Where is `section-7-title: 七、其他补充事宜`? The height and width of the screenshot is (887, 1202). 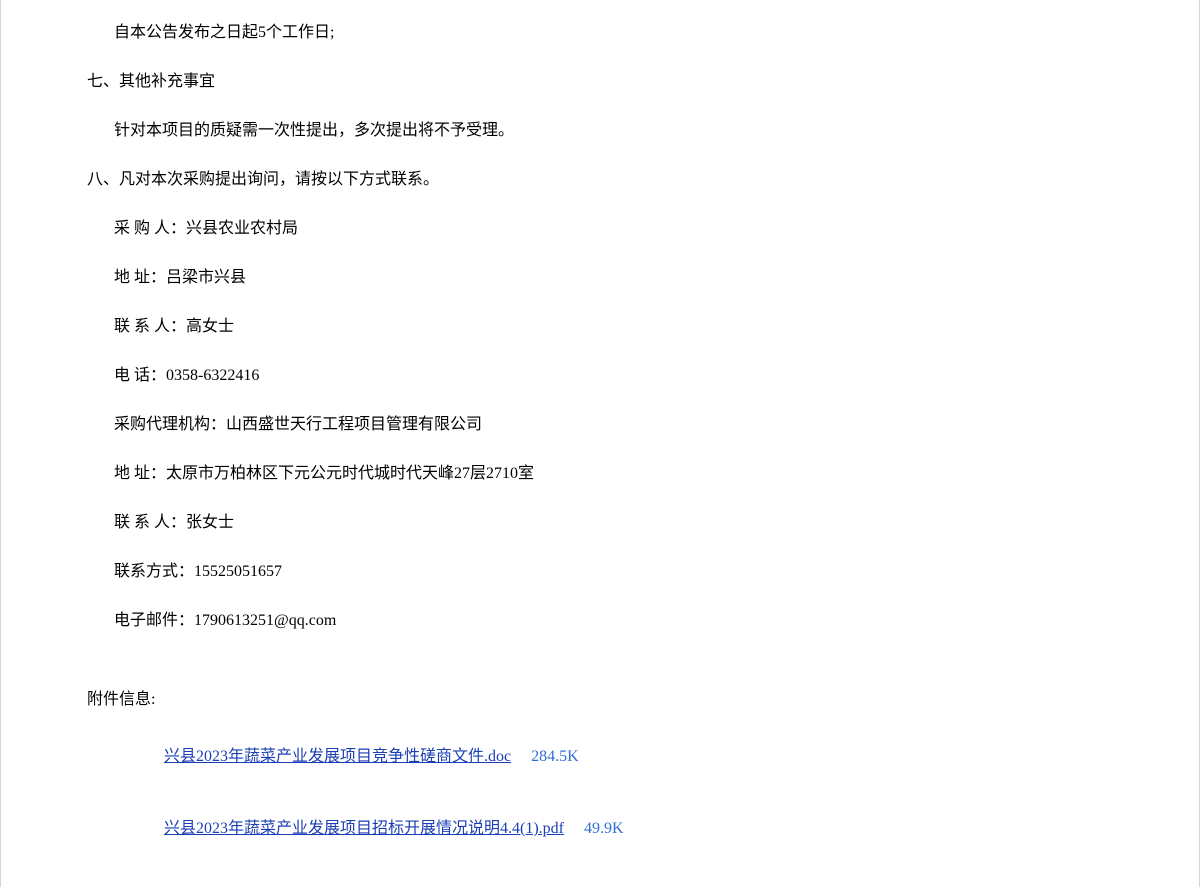
section-7-title: 七、其他补充事宜 is located at coordinates (151, 81).